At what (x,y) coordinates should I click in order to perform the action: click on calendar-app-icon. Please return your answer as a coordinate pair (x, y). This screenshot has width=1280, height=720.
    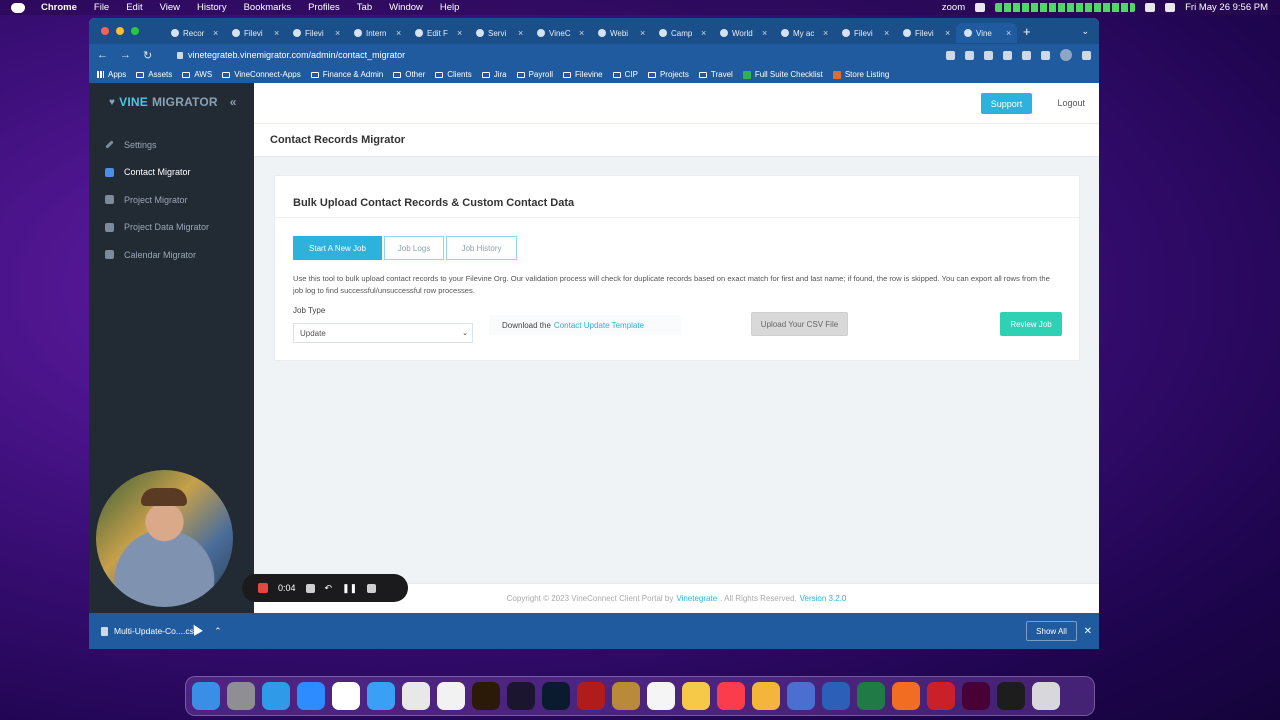
    Looking at the image, I should click on (451, 696).